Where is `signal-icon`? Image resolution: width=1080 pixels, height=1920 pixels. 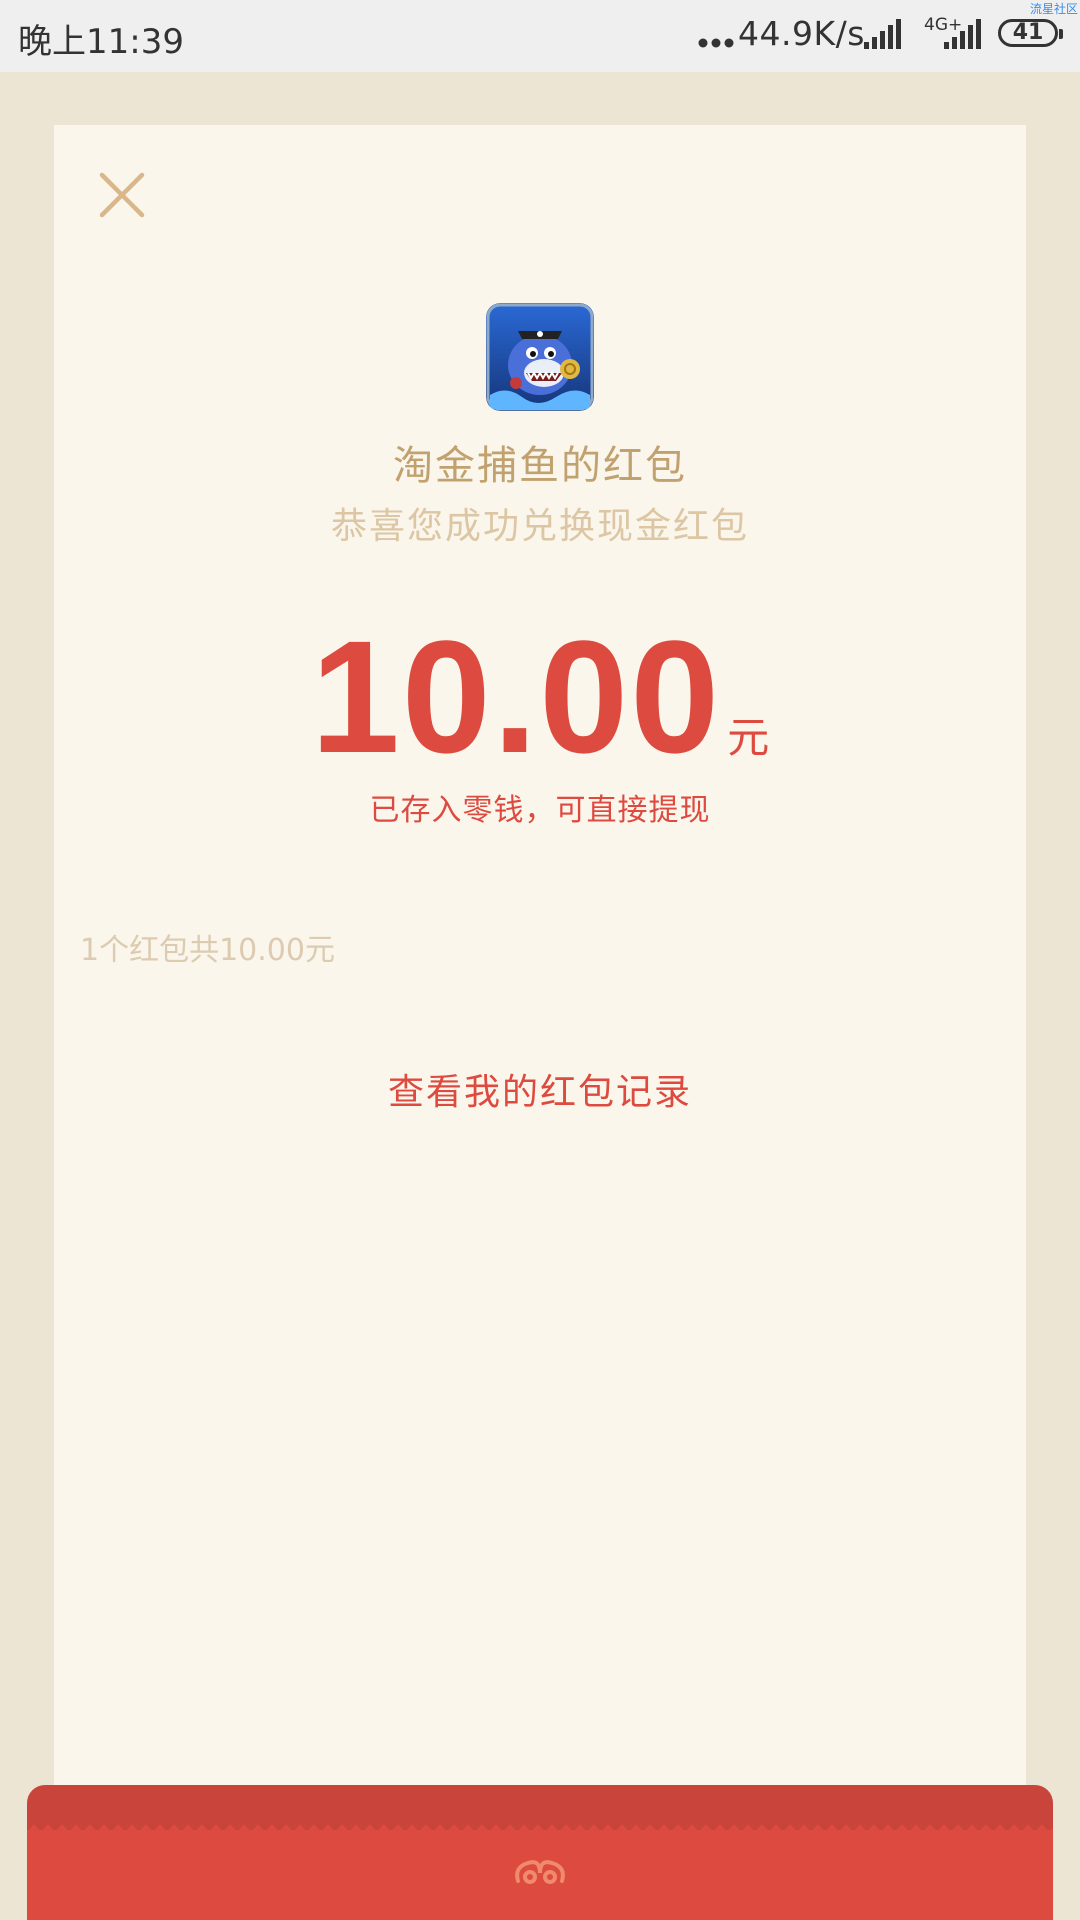 signal-icon is located at coordinates (882, 34).